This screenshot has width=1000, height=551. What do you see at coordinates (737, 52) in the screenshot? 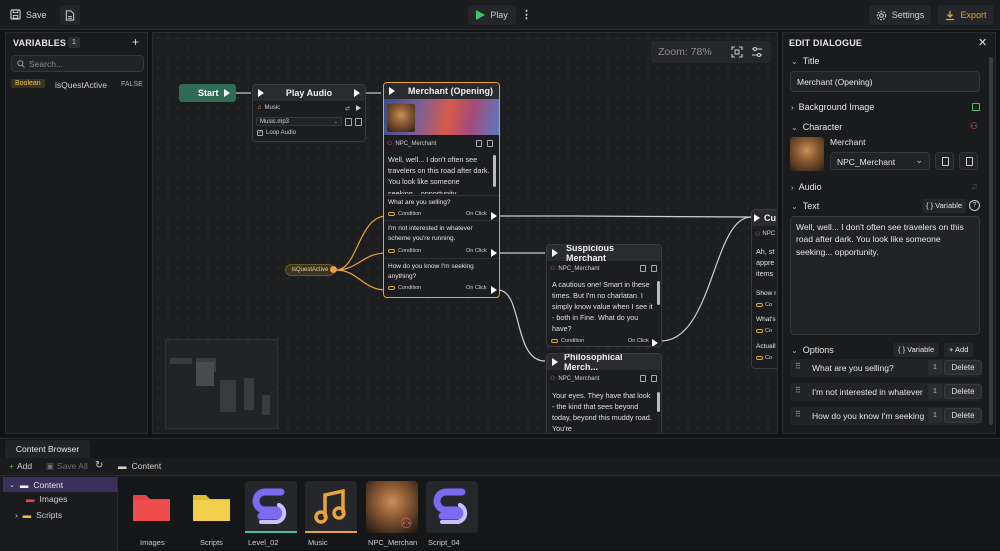
I see `fit-screen-icon` at bounding box center [737, 52].